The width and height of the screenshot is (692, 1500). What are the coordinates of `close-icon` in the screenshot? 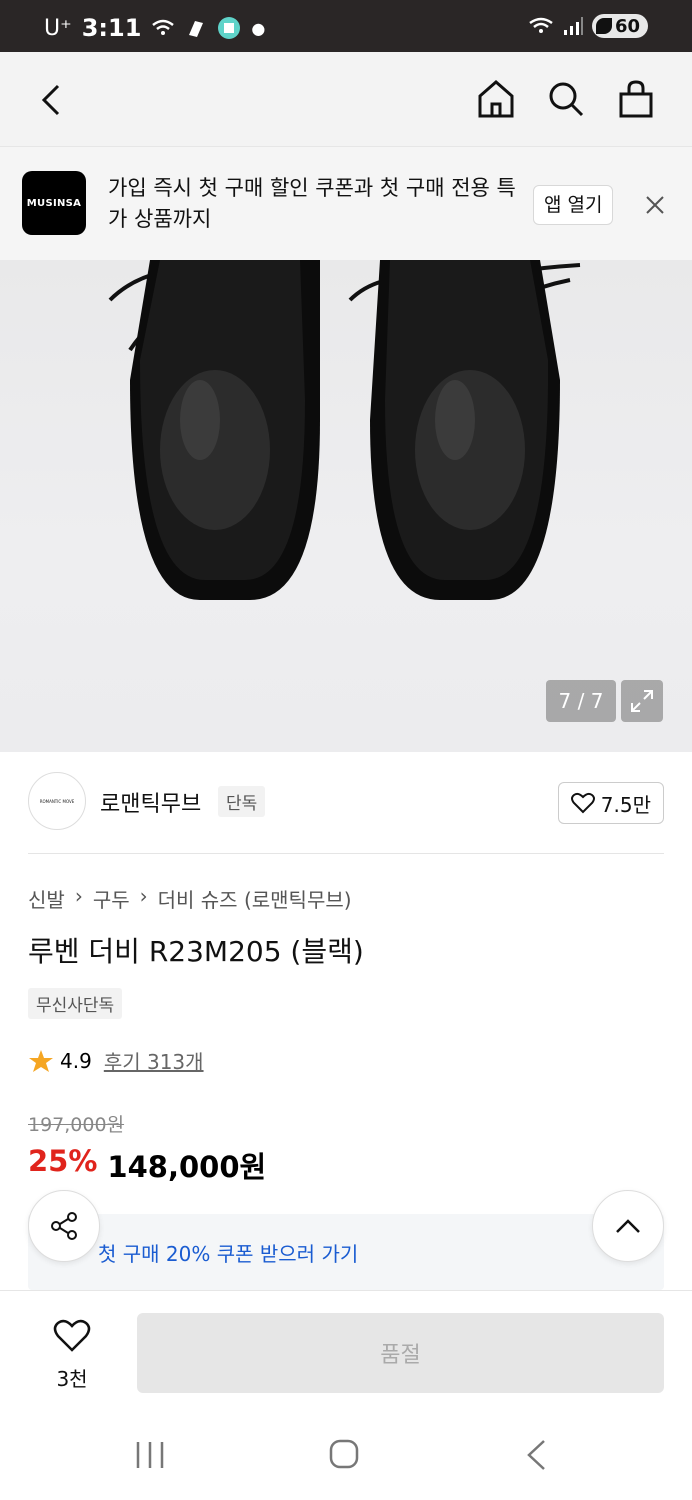 It's located at (655, 205).